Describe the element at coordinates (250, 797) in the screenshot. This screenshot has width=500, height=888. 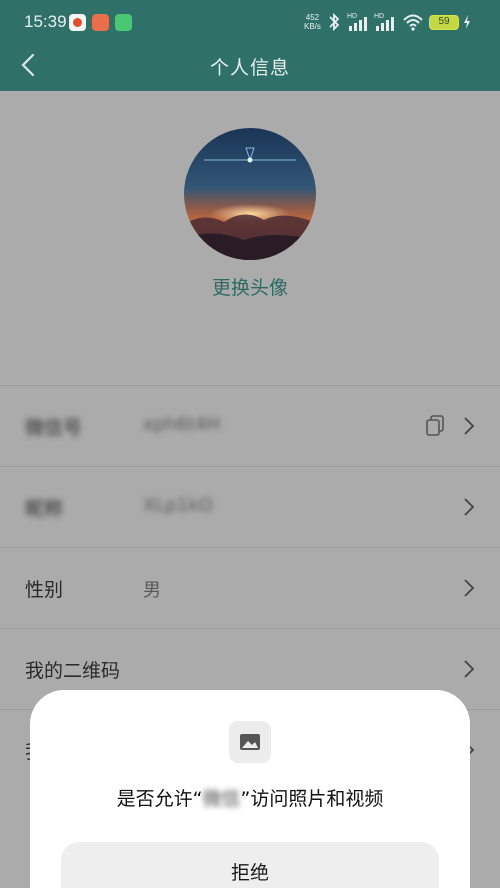
I see `permission-message: 是否允许“微信”访问照片和视频` at that location.